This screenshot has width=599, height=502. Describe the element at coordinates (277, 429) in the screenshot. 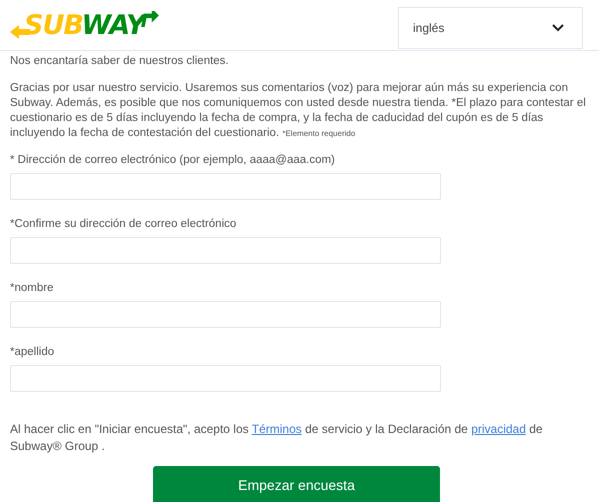

I see `link: Términos` at that location.